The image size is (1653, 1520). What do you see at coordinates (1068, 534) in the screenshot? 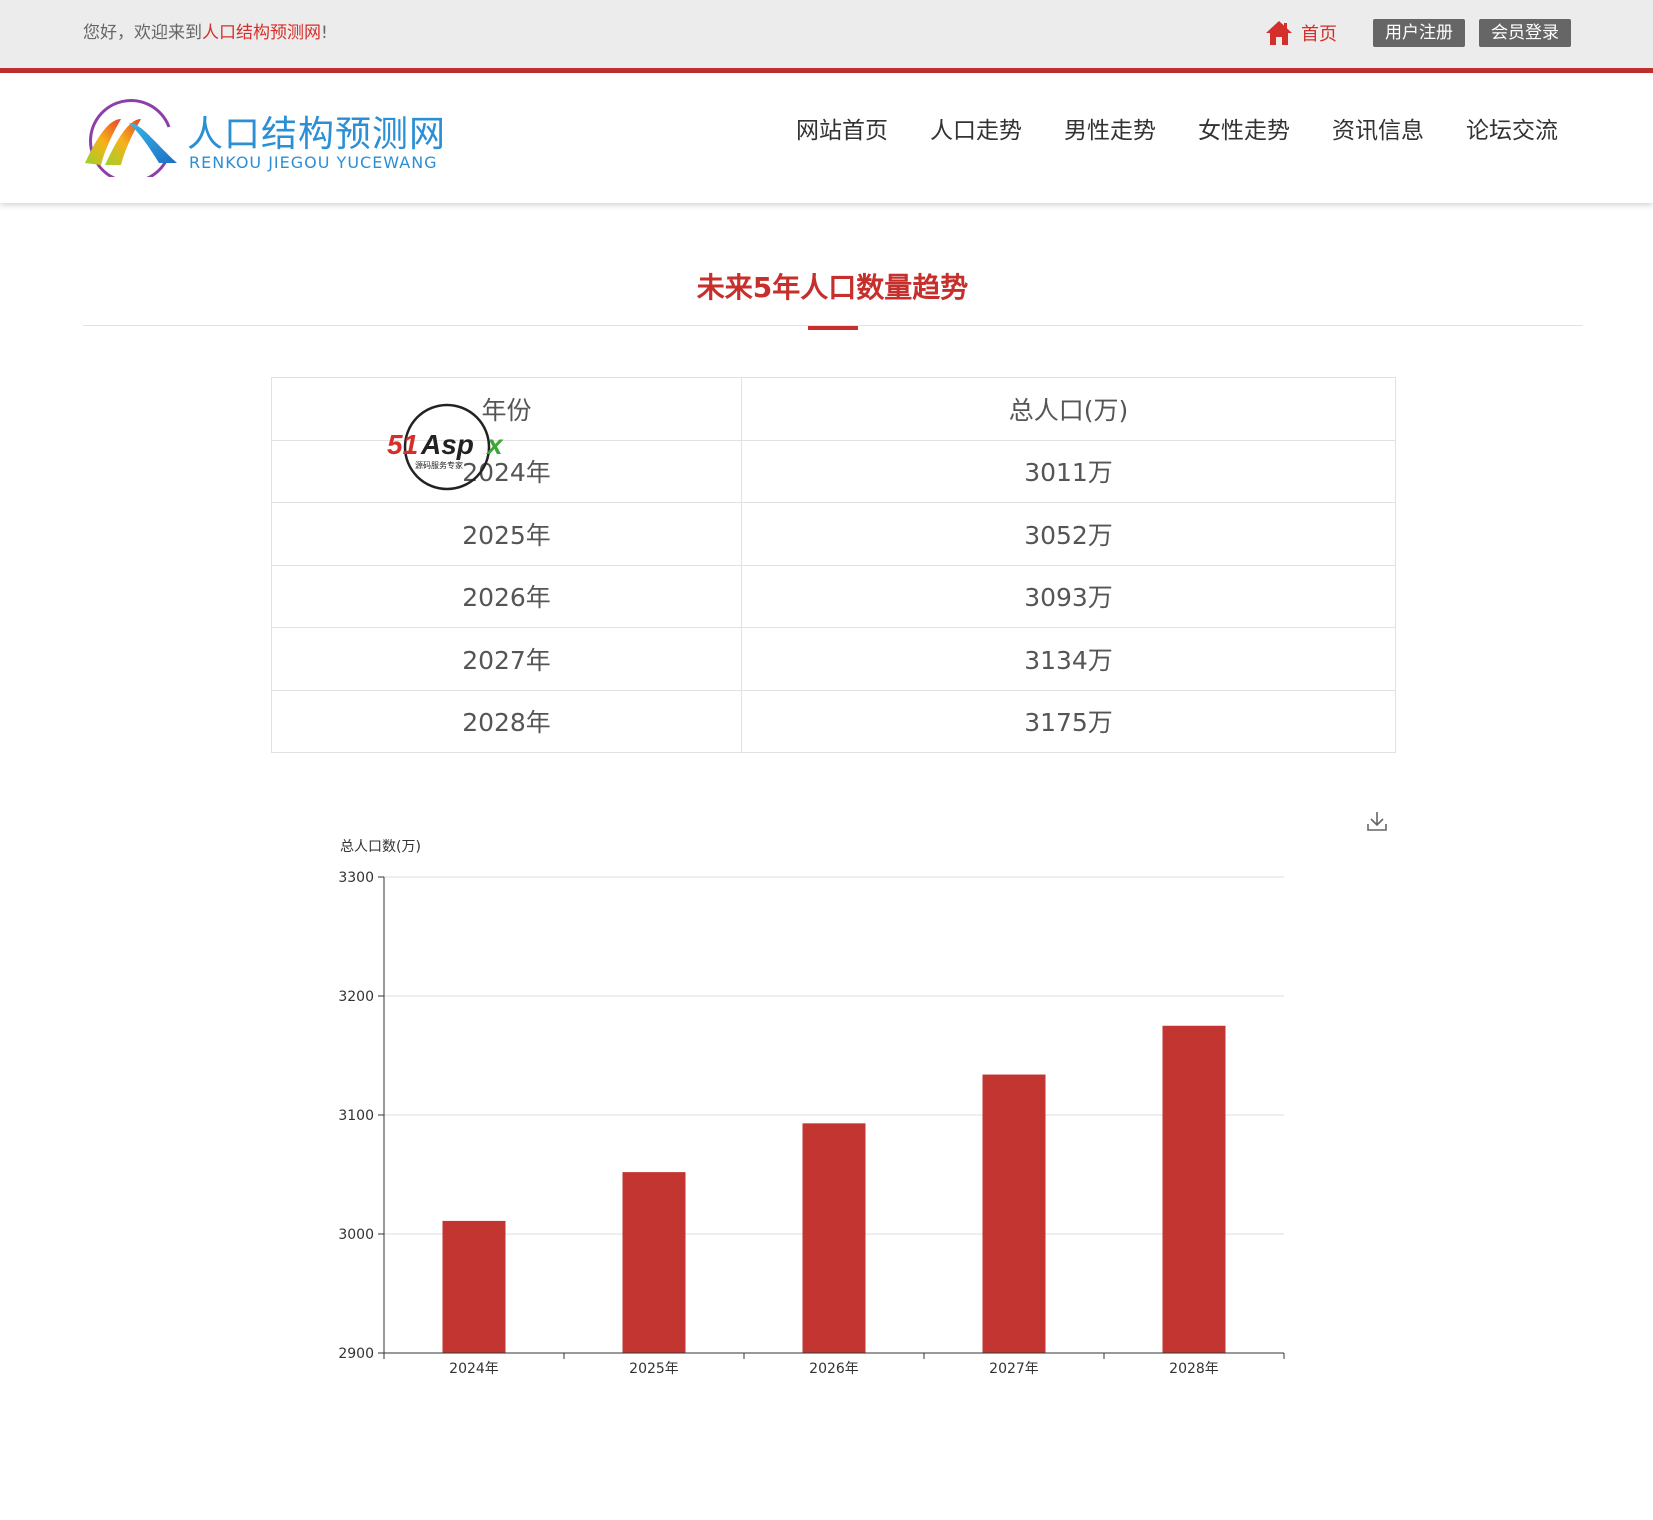
I see `cell-population: 3052万` at bounding box center [1068, 534].